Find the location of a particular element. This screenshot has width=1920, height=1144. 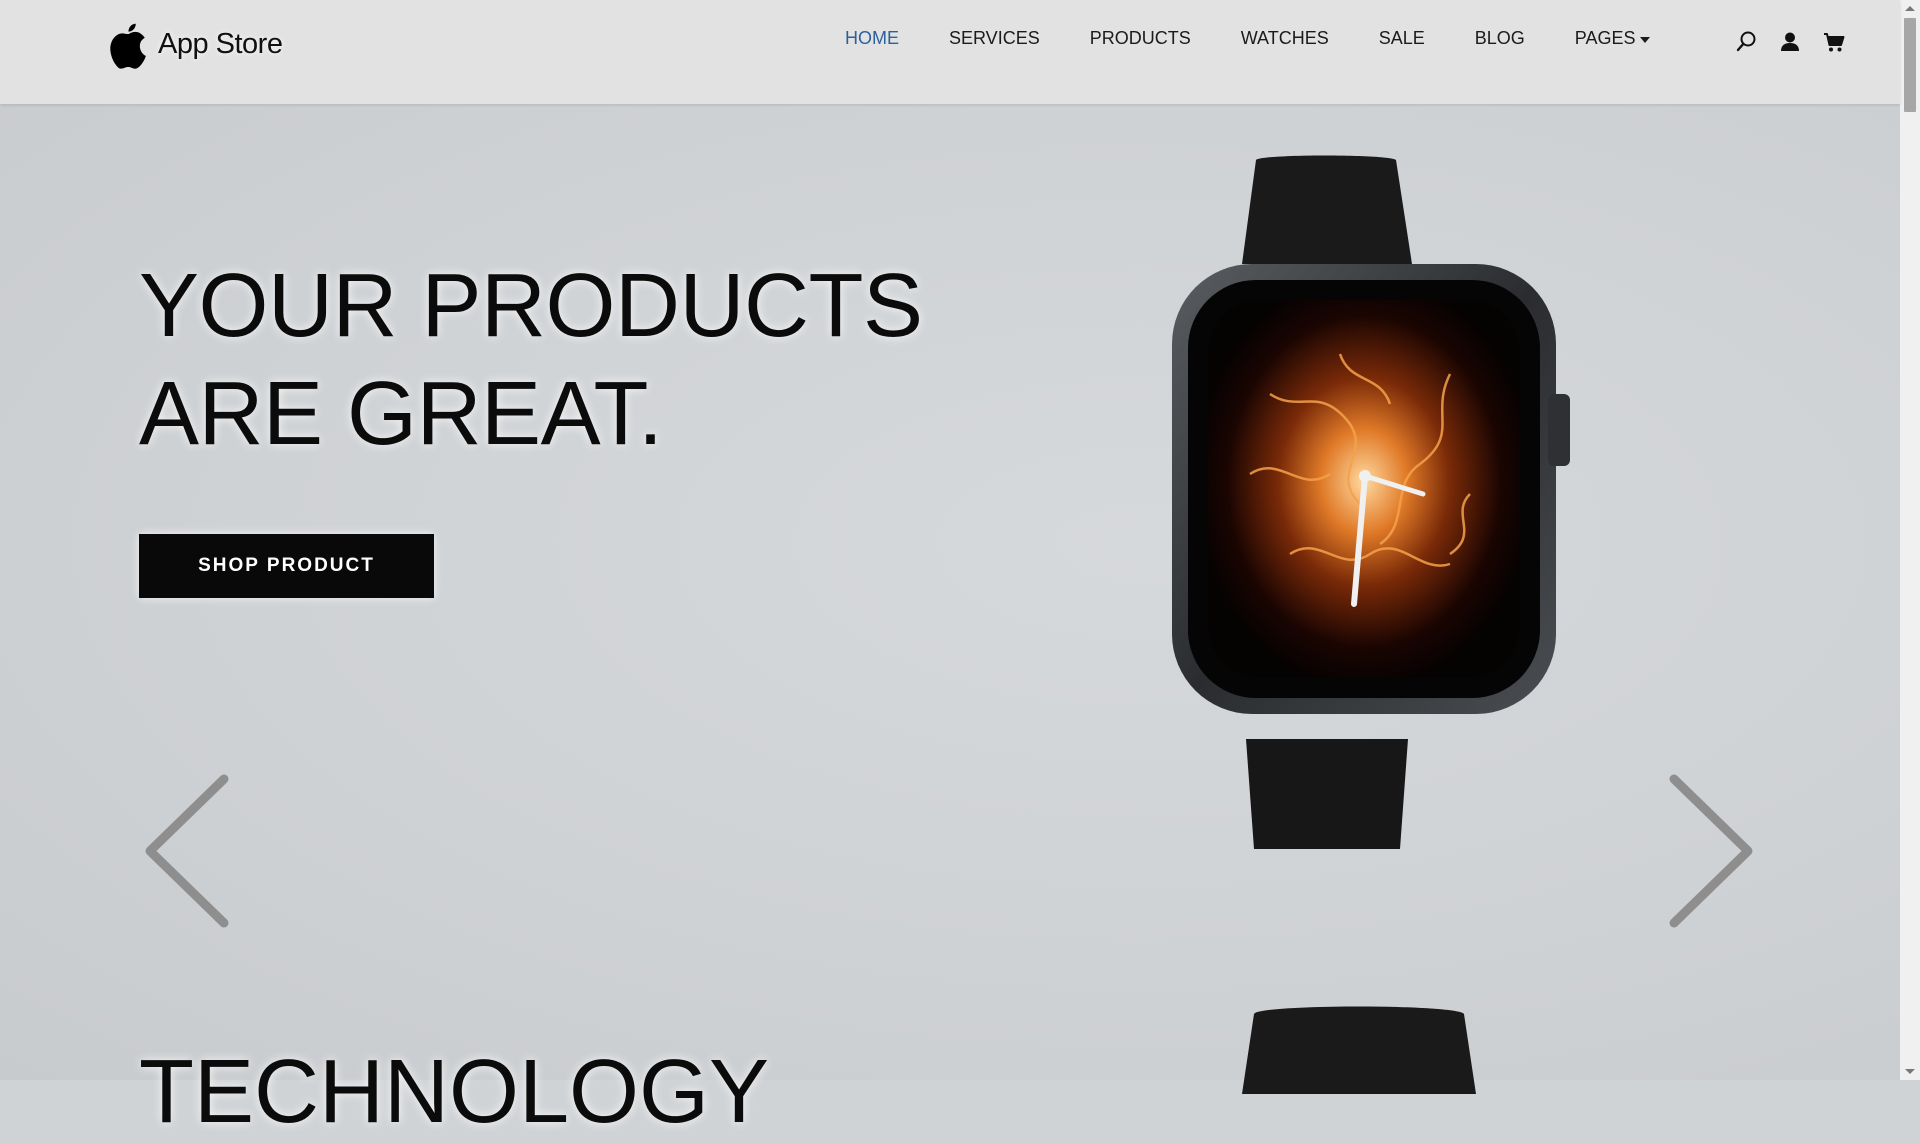

hero-title: YOUR PRODUCTS ARE GREAT. is located at coordinates (531, 360).